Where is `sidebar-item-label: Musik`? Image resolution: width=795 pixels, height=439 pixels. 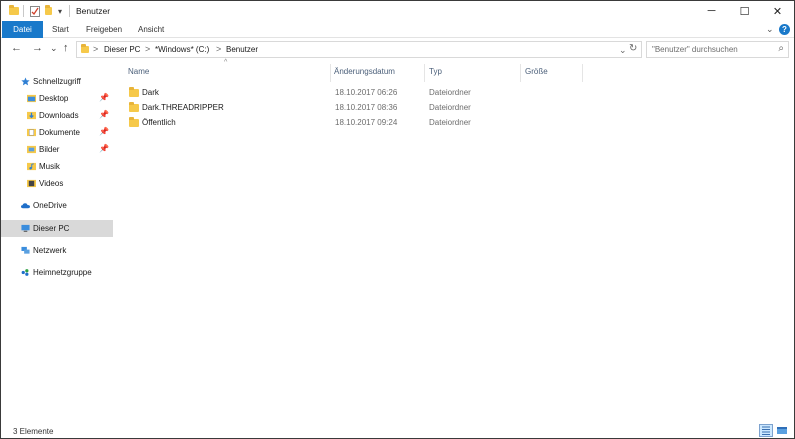 sidebar-item-label: Musik is located at coordinates (49, 166).